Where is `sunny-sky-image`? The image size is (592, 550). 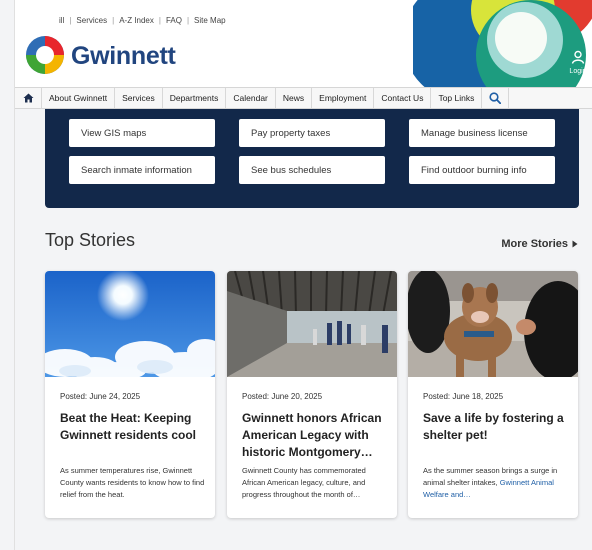
sunny-sky-image is located at coordinates (130, 324).